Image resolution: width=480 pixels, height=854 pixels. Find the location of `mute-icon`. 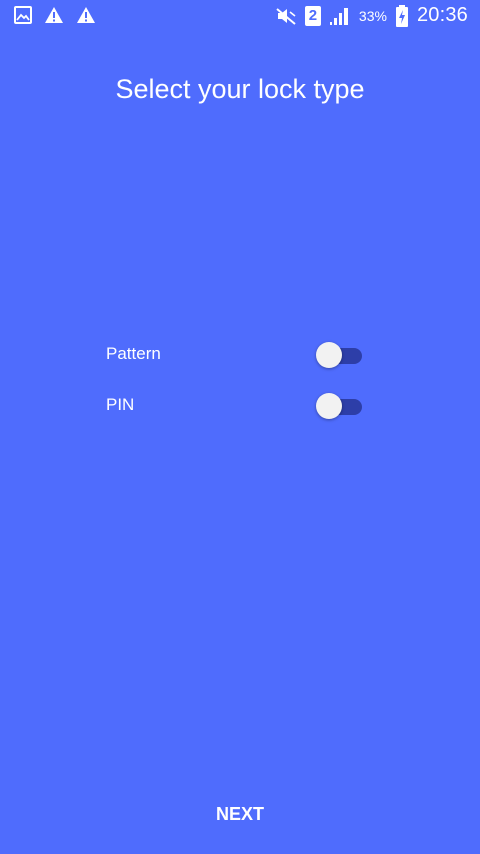

mute-icon is located at coordinates (286, 16).